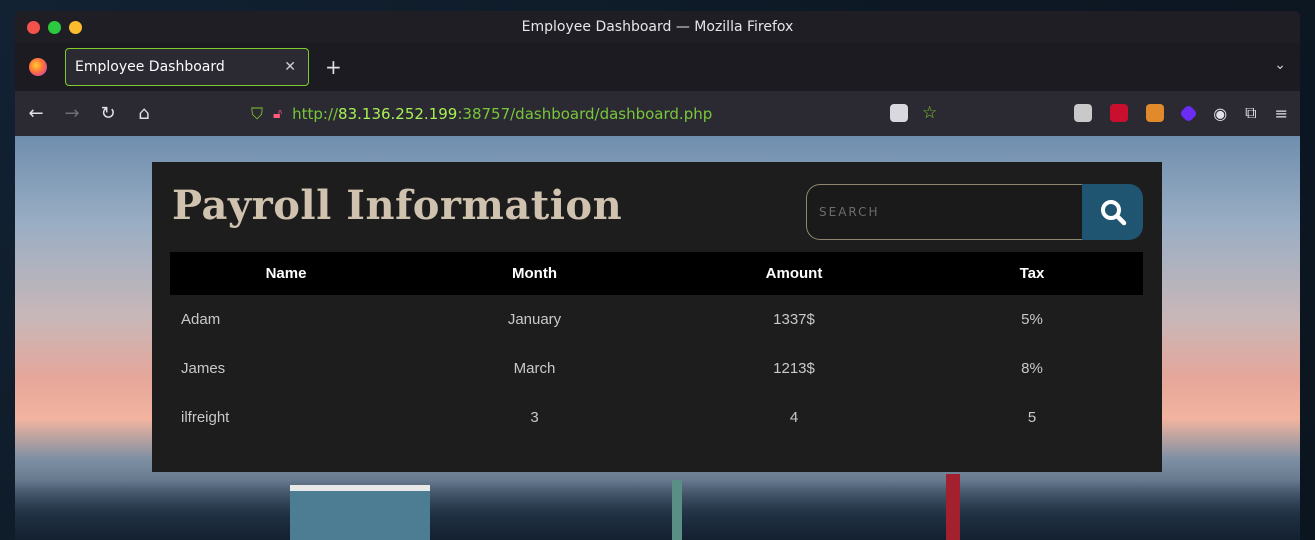 The height and width of the screenshot is (540, 1315). Describe the element at coordinates (333, 67) in the screenshot. I see `new-tab-button: +` at that location.